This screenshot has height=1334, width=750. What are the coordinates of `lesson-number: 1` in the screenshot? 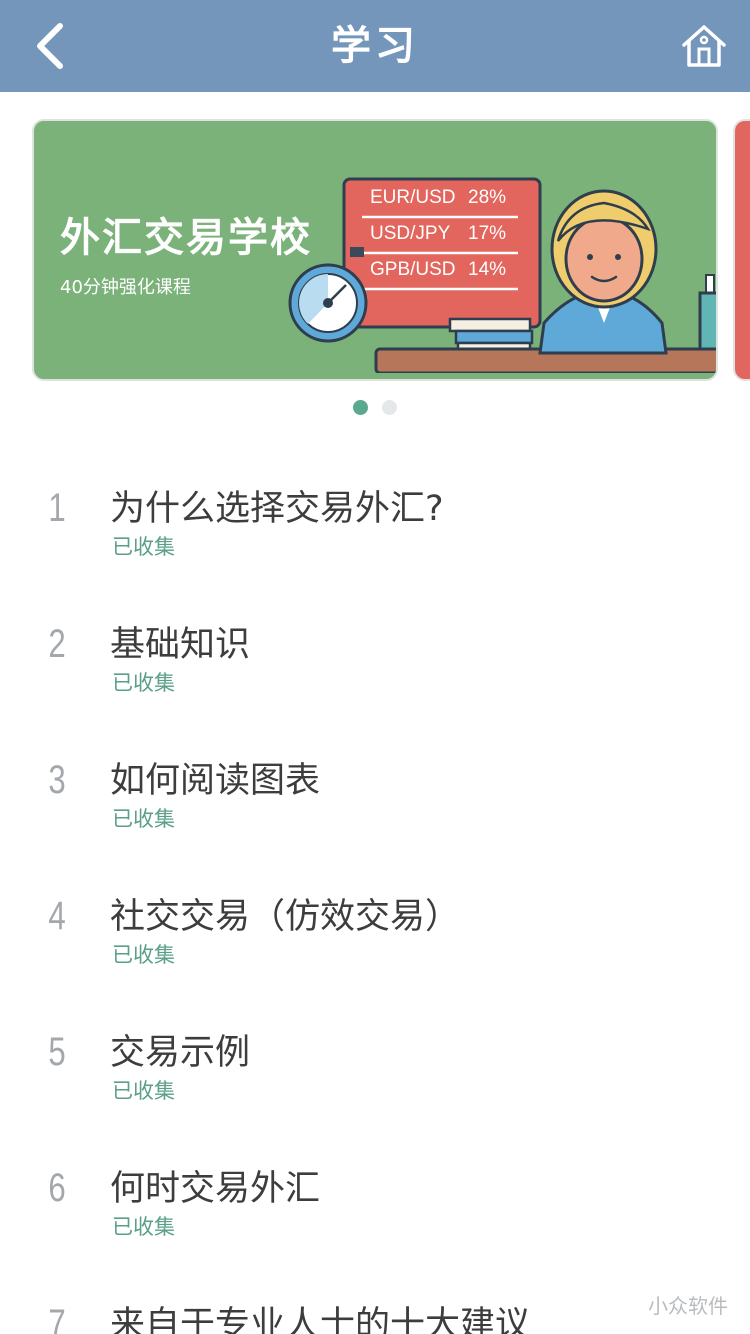 It's located at (57, 508).